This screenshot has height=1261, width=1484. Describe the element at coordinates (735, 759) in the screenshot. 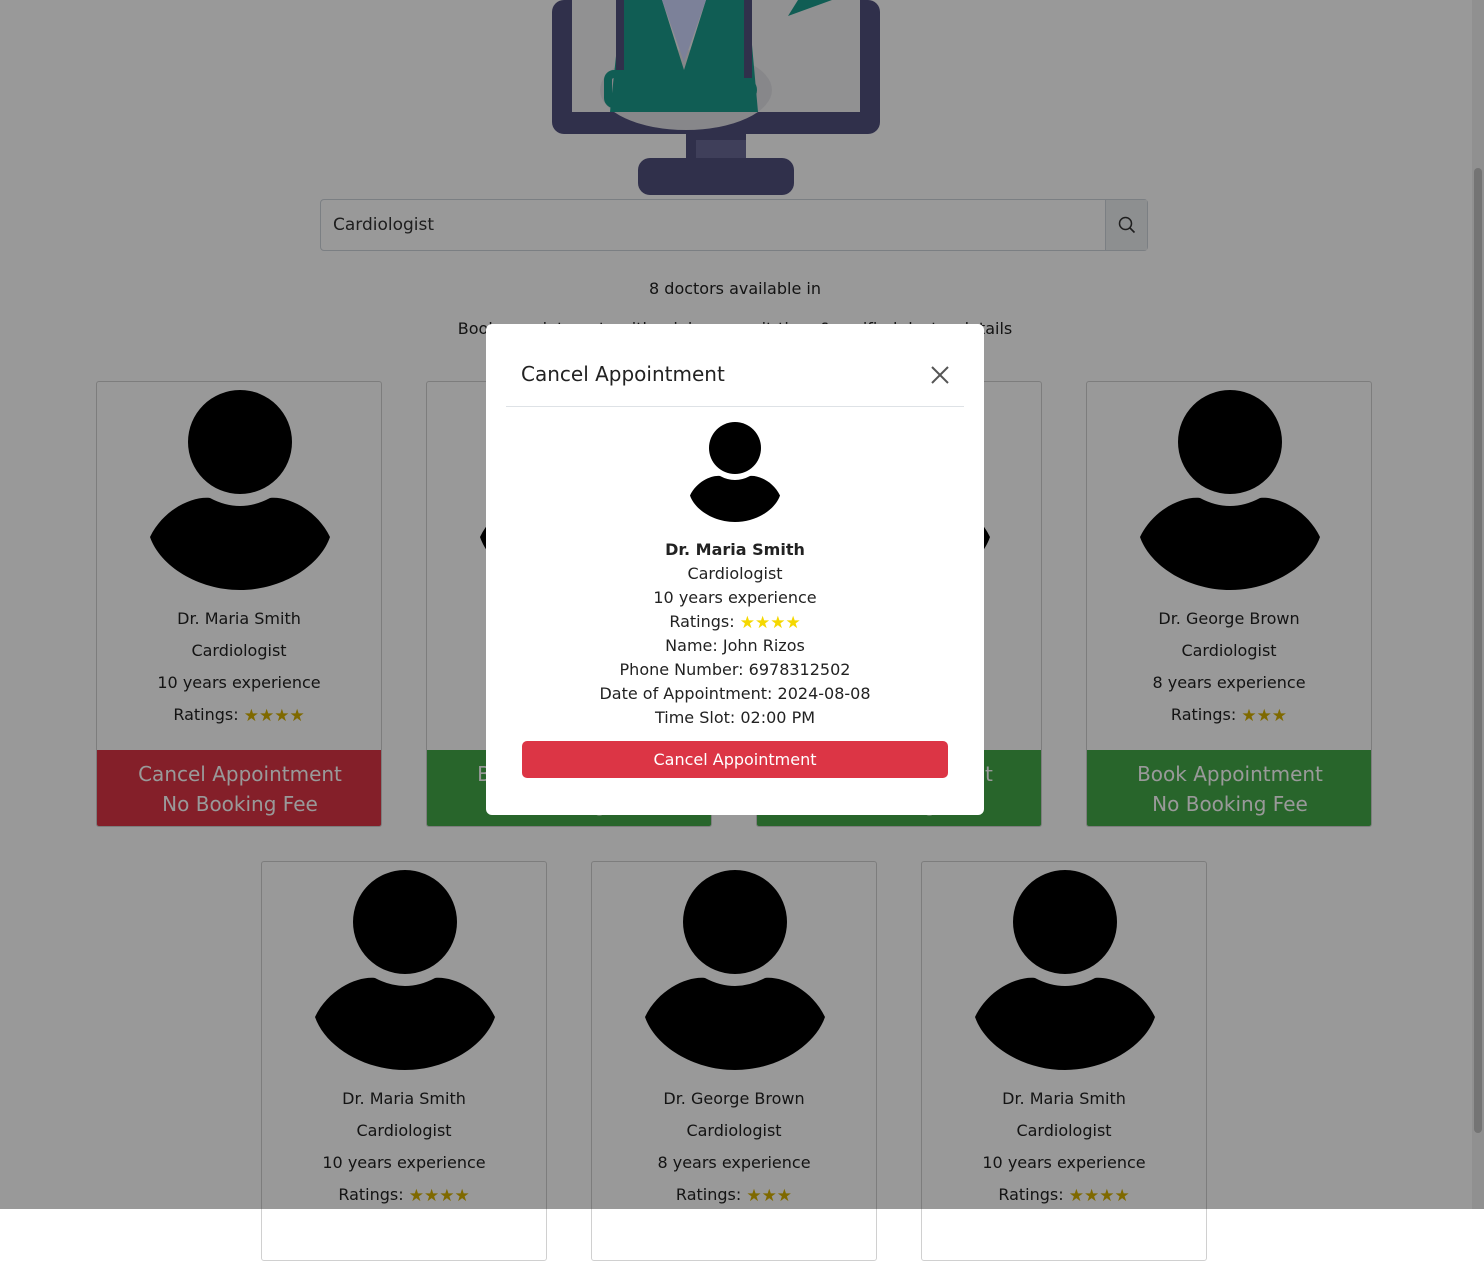

I see `cancel-appointment-button: Cancel Appointment` at that location.